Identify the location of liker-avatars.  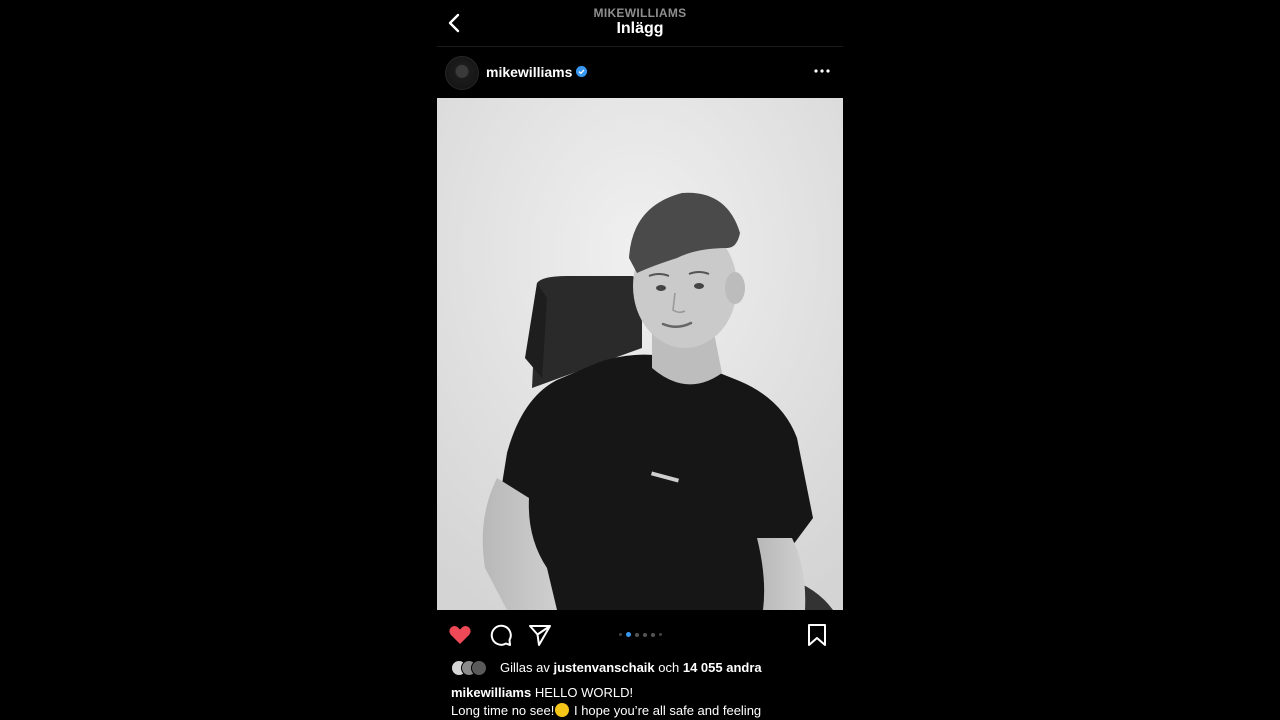
(474, 668).